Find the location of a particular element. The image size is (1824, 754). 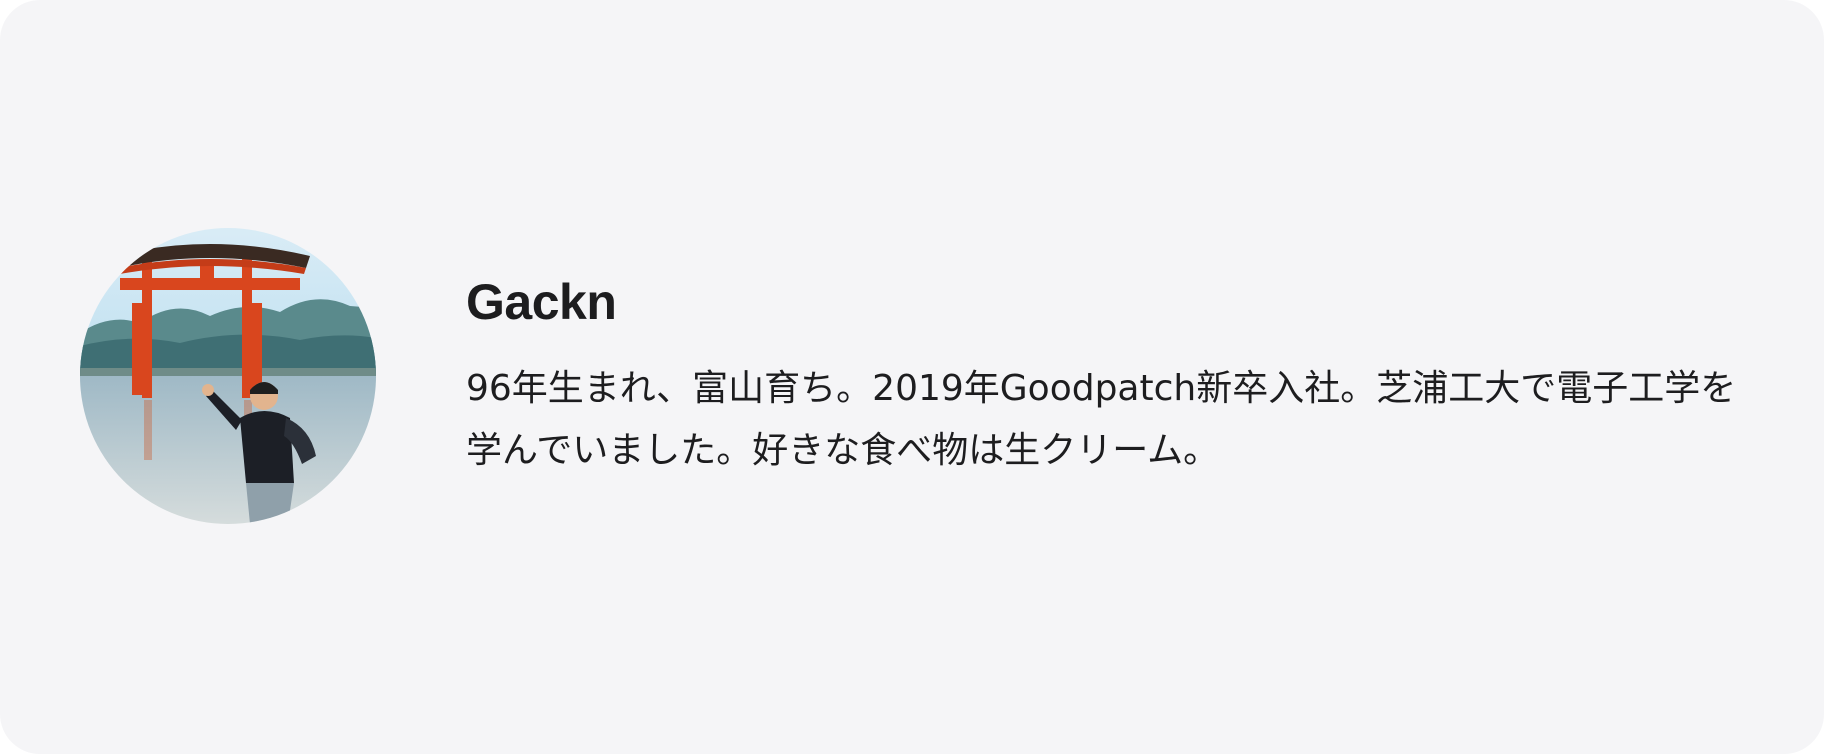

avatar is located at coordinates (228, 376).